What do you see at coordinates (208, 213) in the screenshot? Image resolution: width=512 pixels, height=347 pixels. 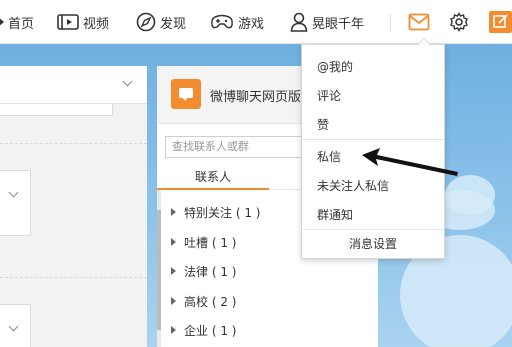 I see `group-name: 特别关注` at bounding box center [208, 213].